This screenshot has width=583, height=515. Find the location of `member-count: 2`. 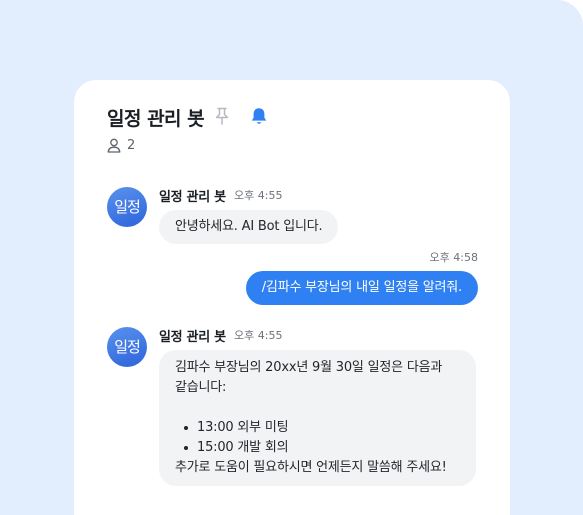

member-count: 2 is located at coordinates (121, 145).